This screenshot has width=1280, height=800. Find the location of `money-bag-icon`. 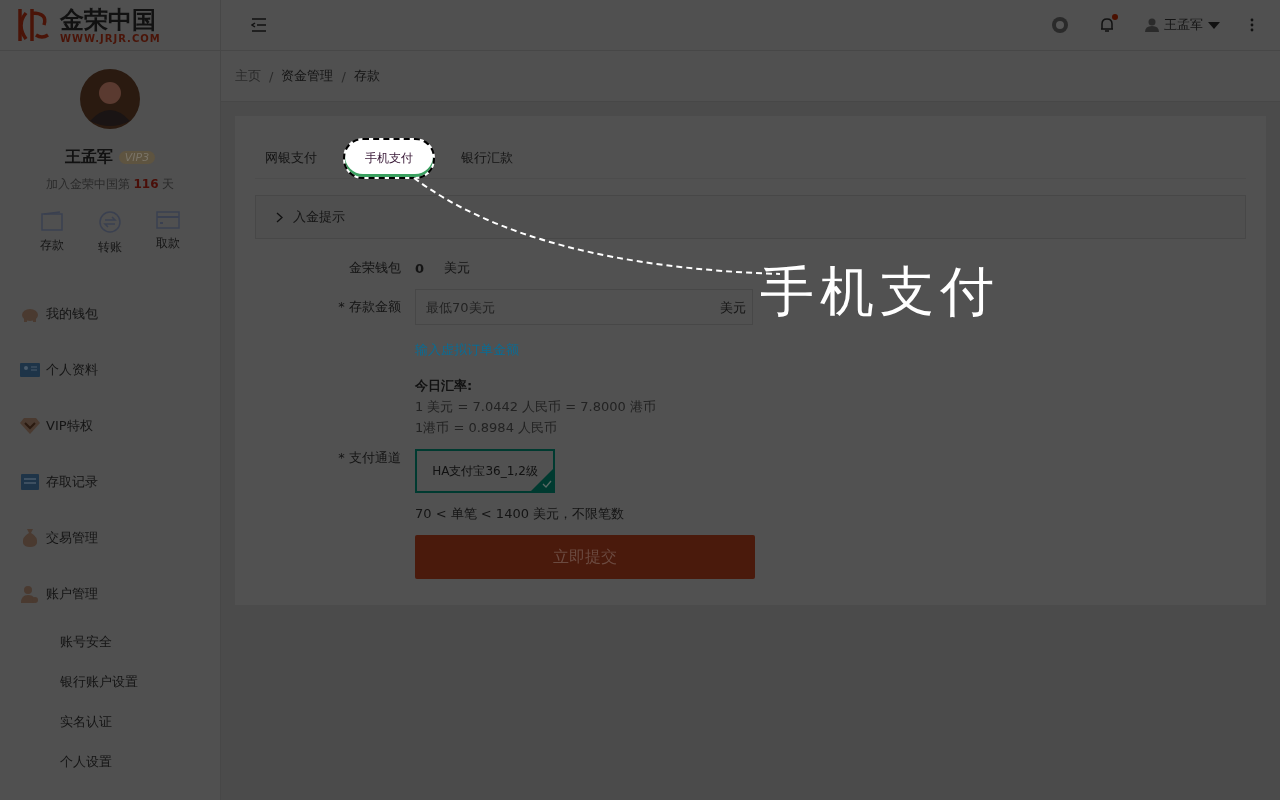

money-bag-icon is located at coordinates (30, 538).